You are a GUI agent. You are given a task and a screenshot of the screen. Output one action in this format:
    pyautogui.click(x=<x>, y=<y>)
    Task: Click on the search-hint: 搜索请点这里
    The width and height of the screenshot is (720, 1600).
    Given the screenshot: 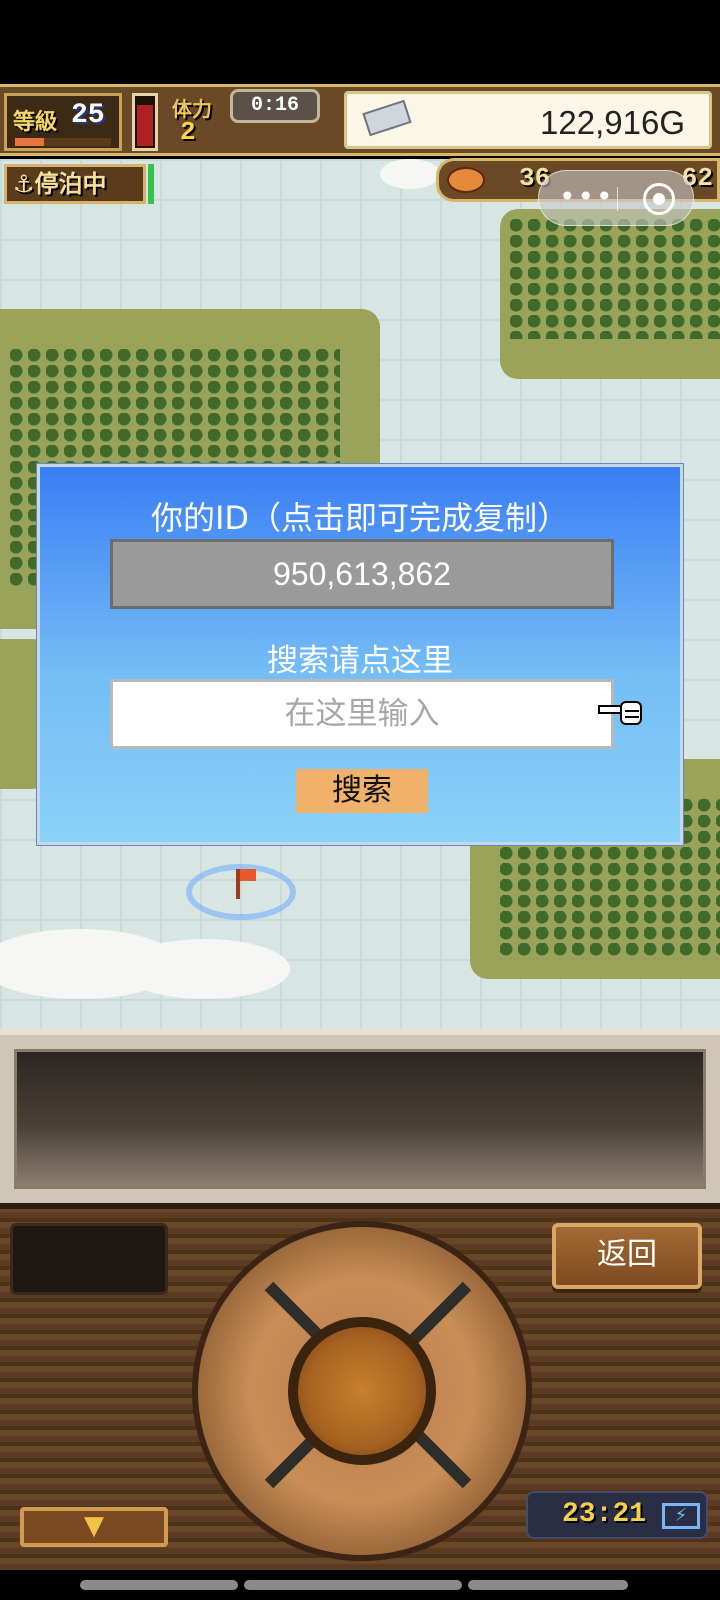 What is the action you would take?
    pyautogui.click(x=360, y=661)
    